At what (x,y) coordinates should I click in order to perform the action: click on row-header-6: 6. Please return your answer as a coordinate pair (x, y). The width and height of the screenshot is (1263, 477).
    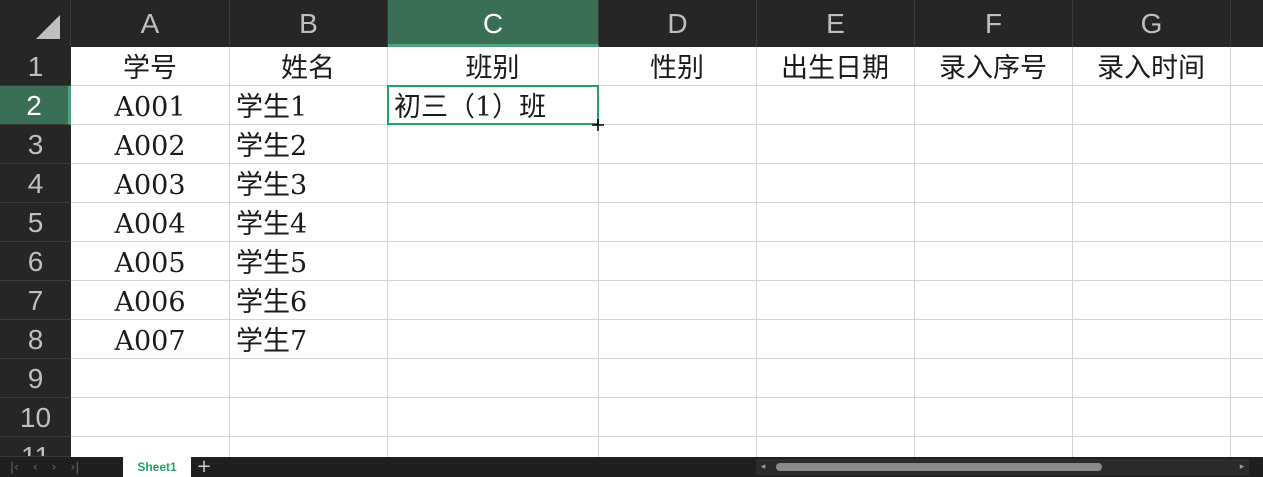
    Looking at the image, I should click on (35, 261).